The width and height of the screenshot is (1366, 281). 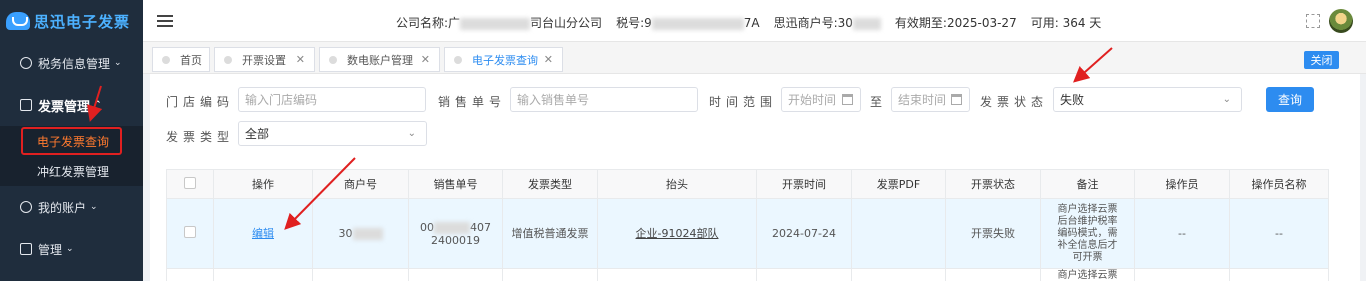 I want to click on column-header: 抬头, so click(x=677, y=184).